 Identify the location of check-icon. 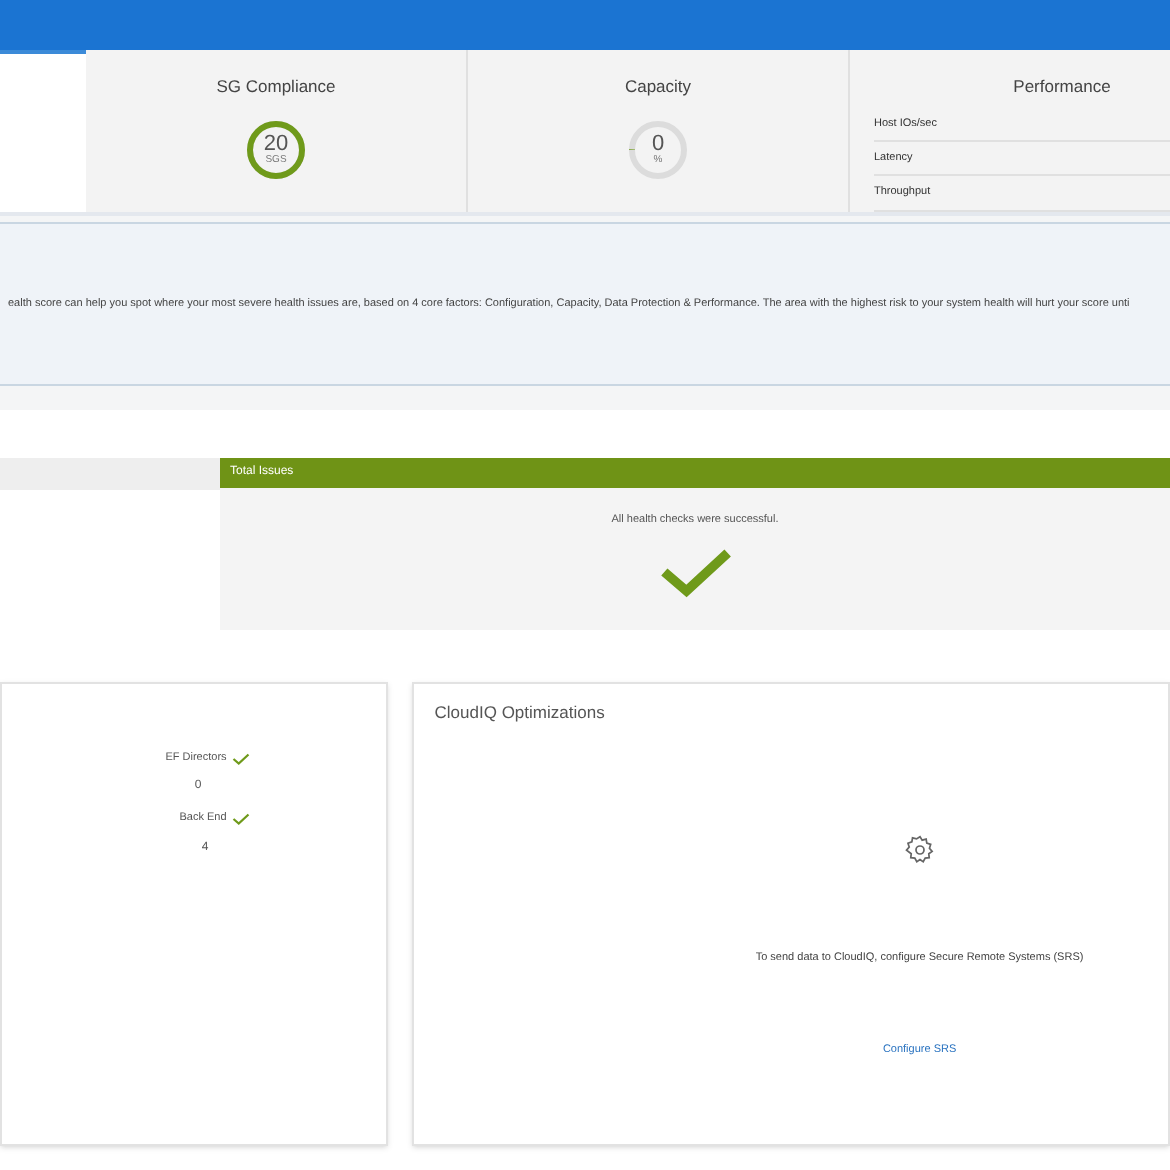
(695, 572).